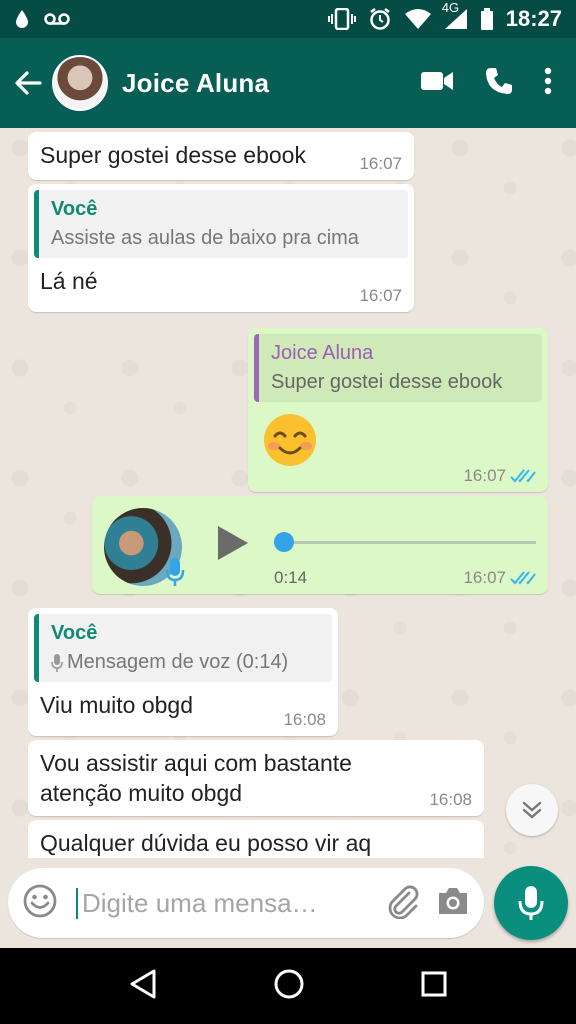 Image resolution: width=576 pixels, height=1024 pixels. Describe the element at coordinates (450, 7) in the screenshot. I see `network-type: 4G` at that location.